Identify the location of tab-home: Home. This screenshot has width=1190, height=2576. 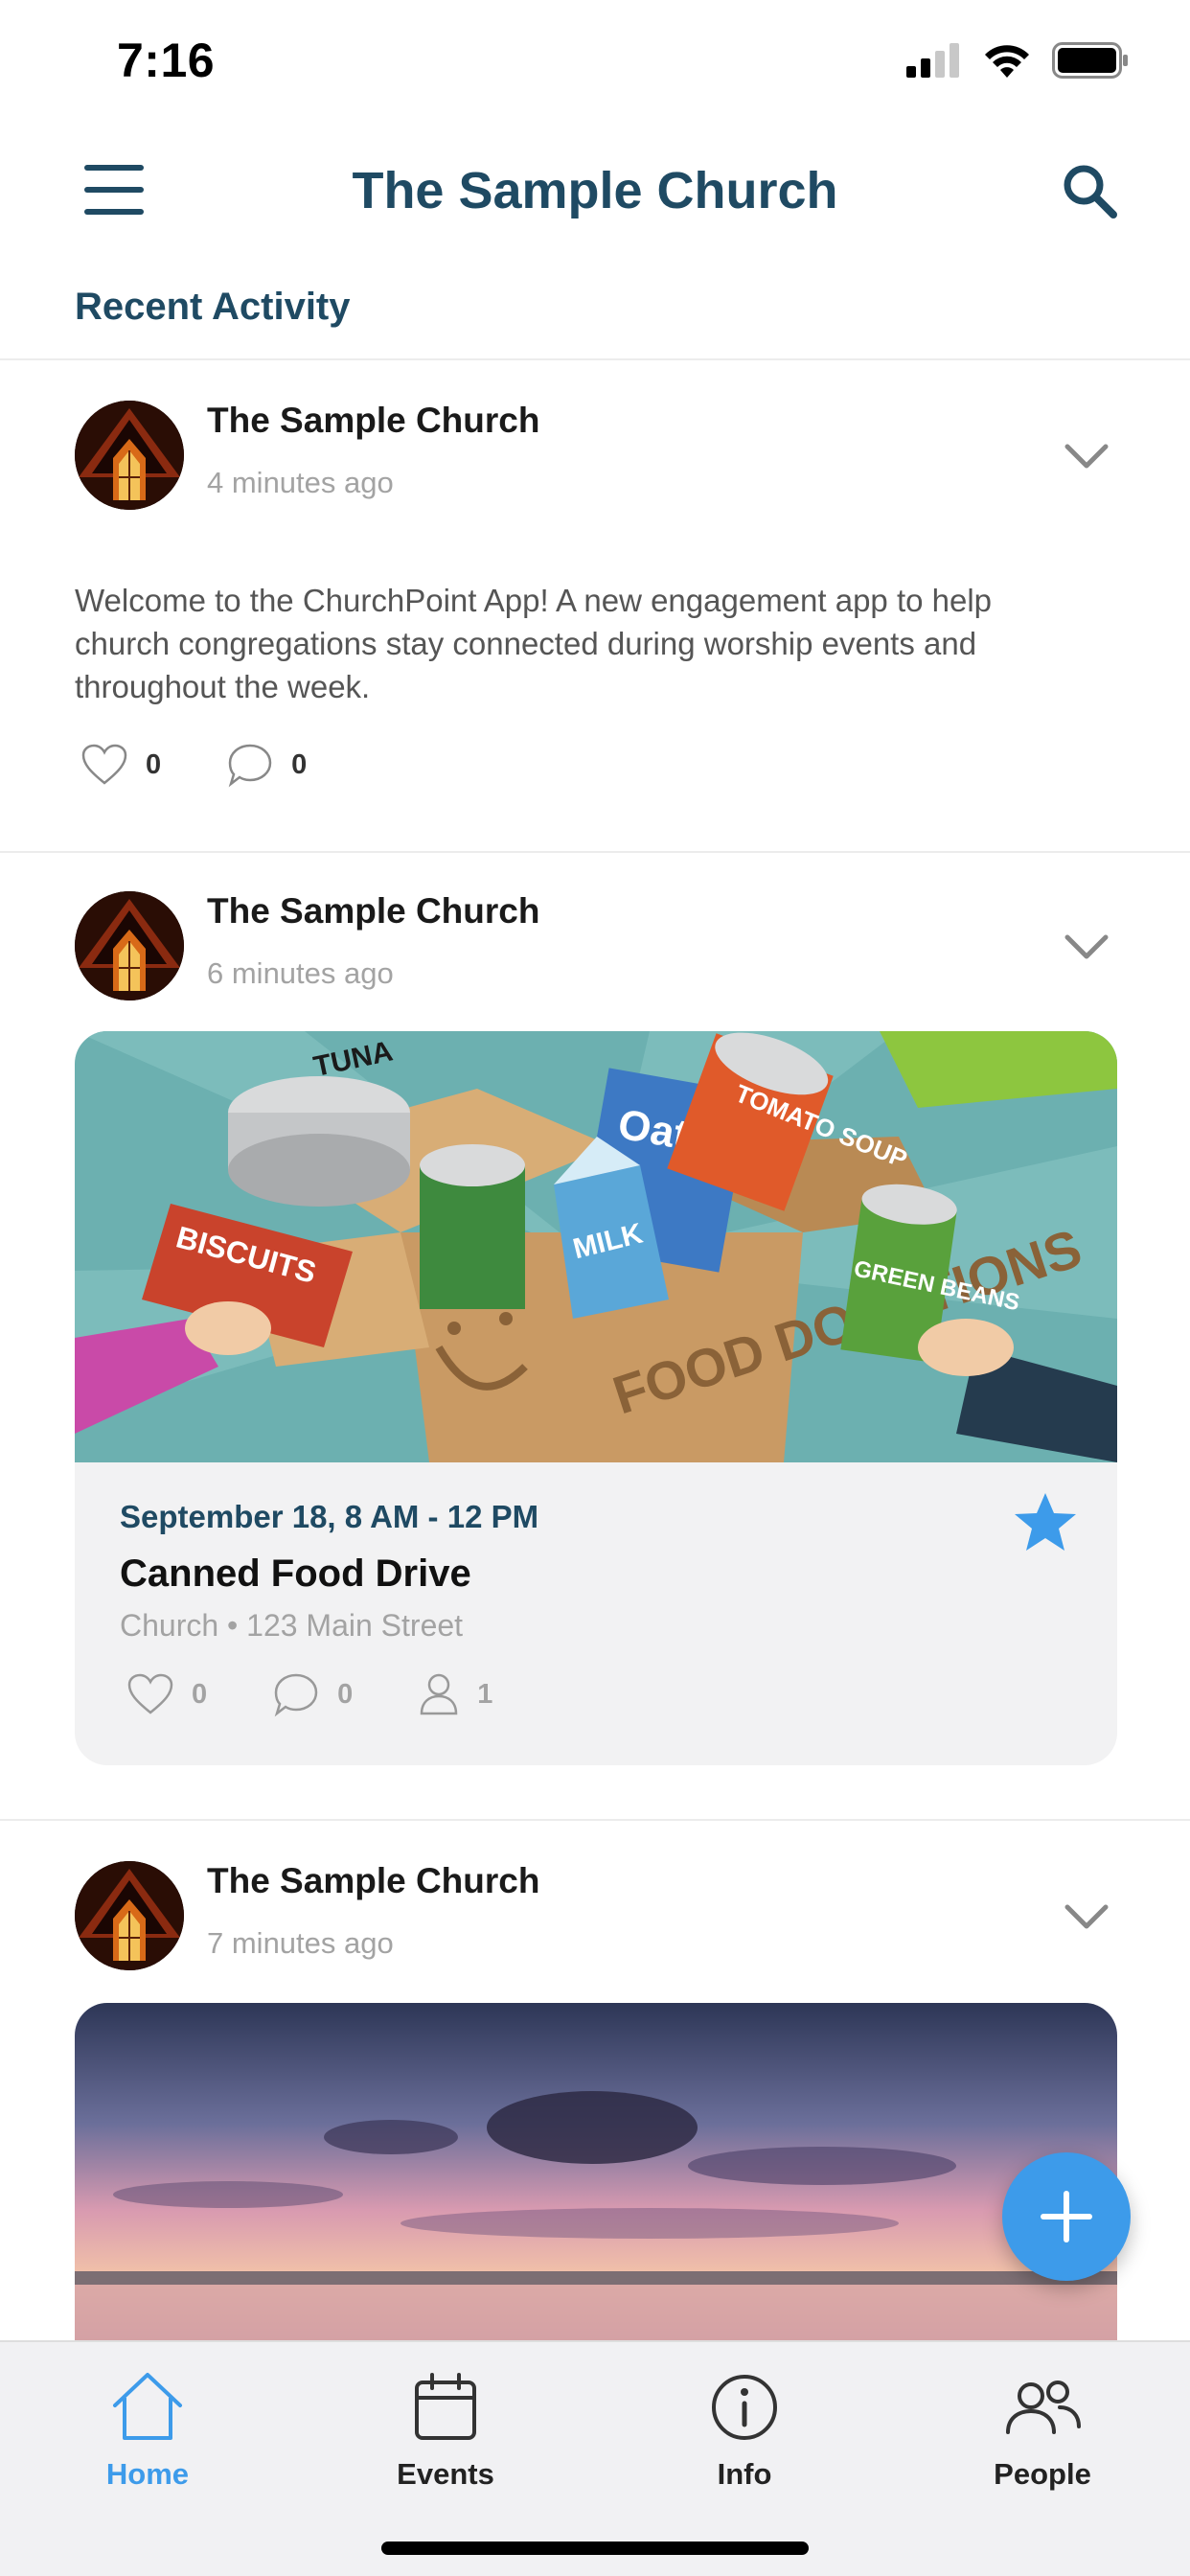
(148, 2429).